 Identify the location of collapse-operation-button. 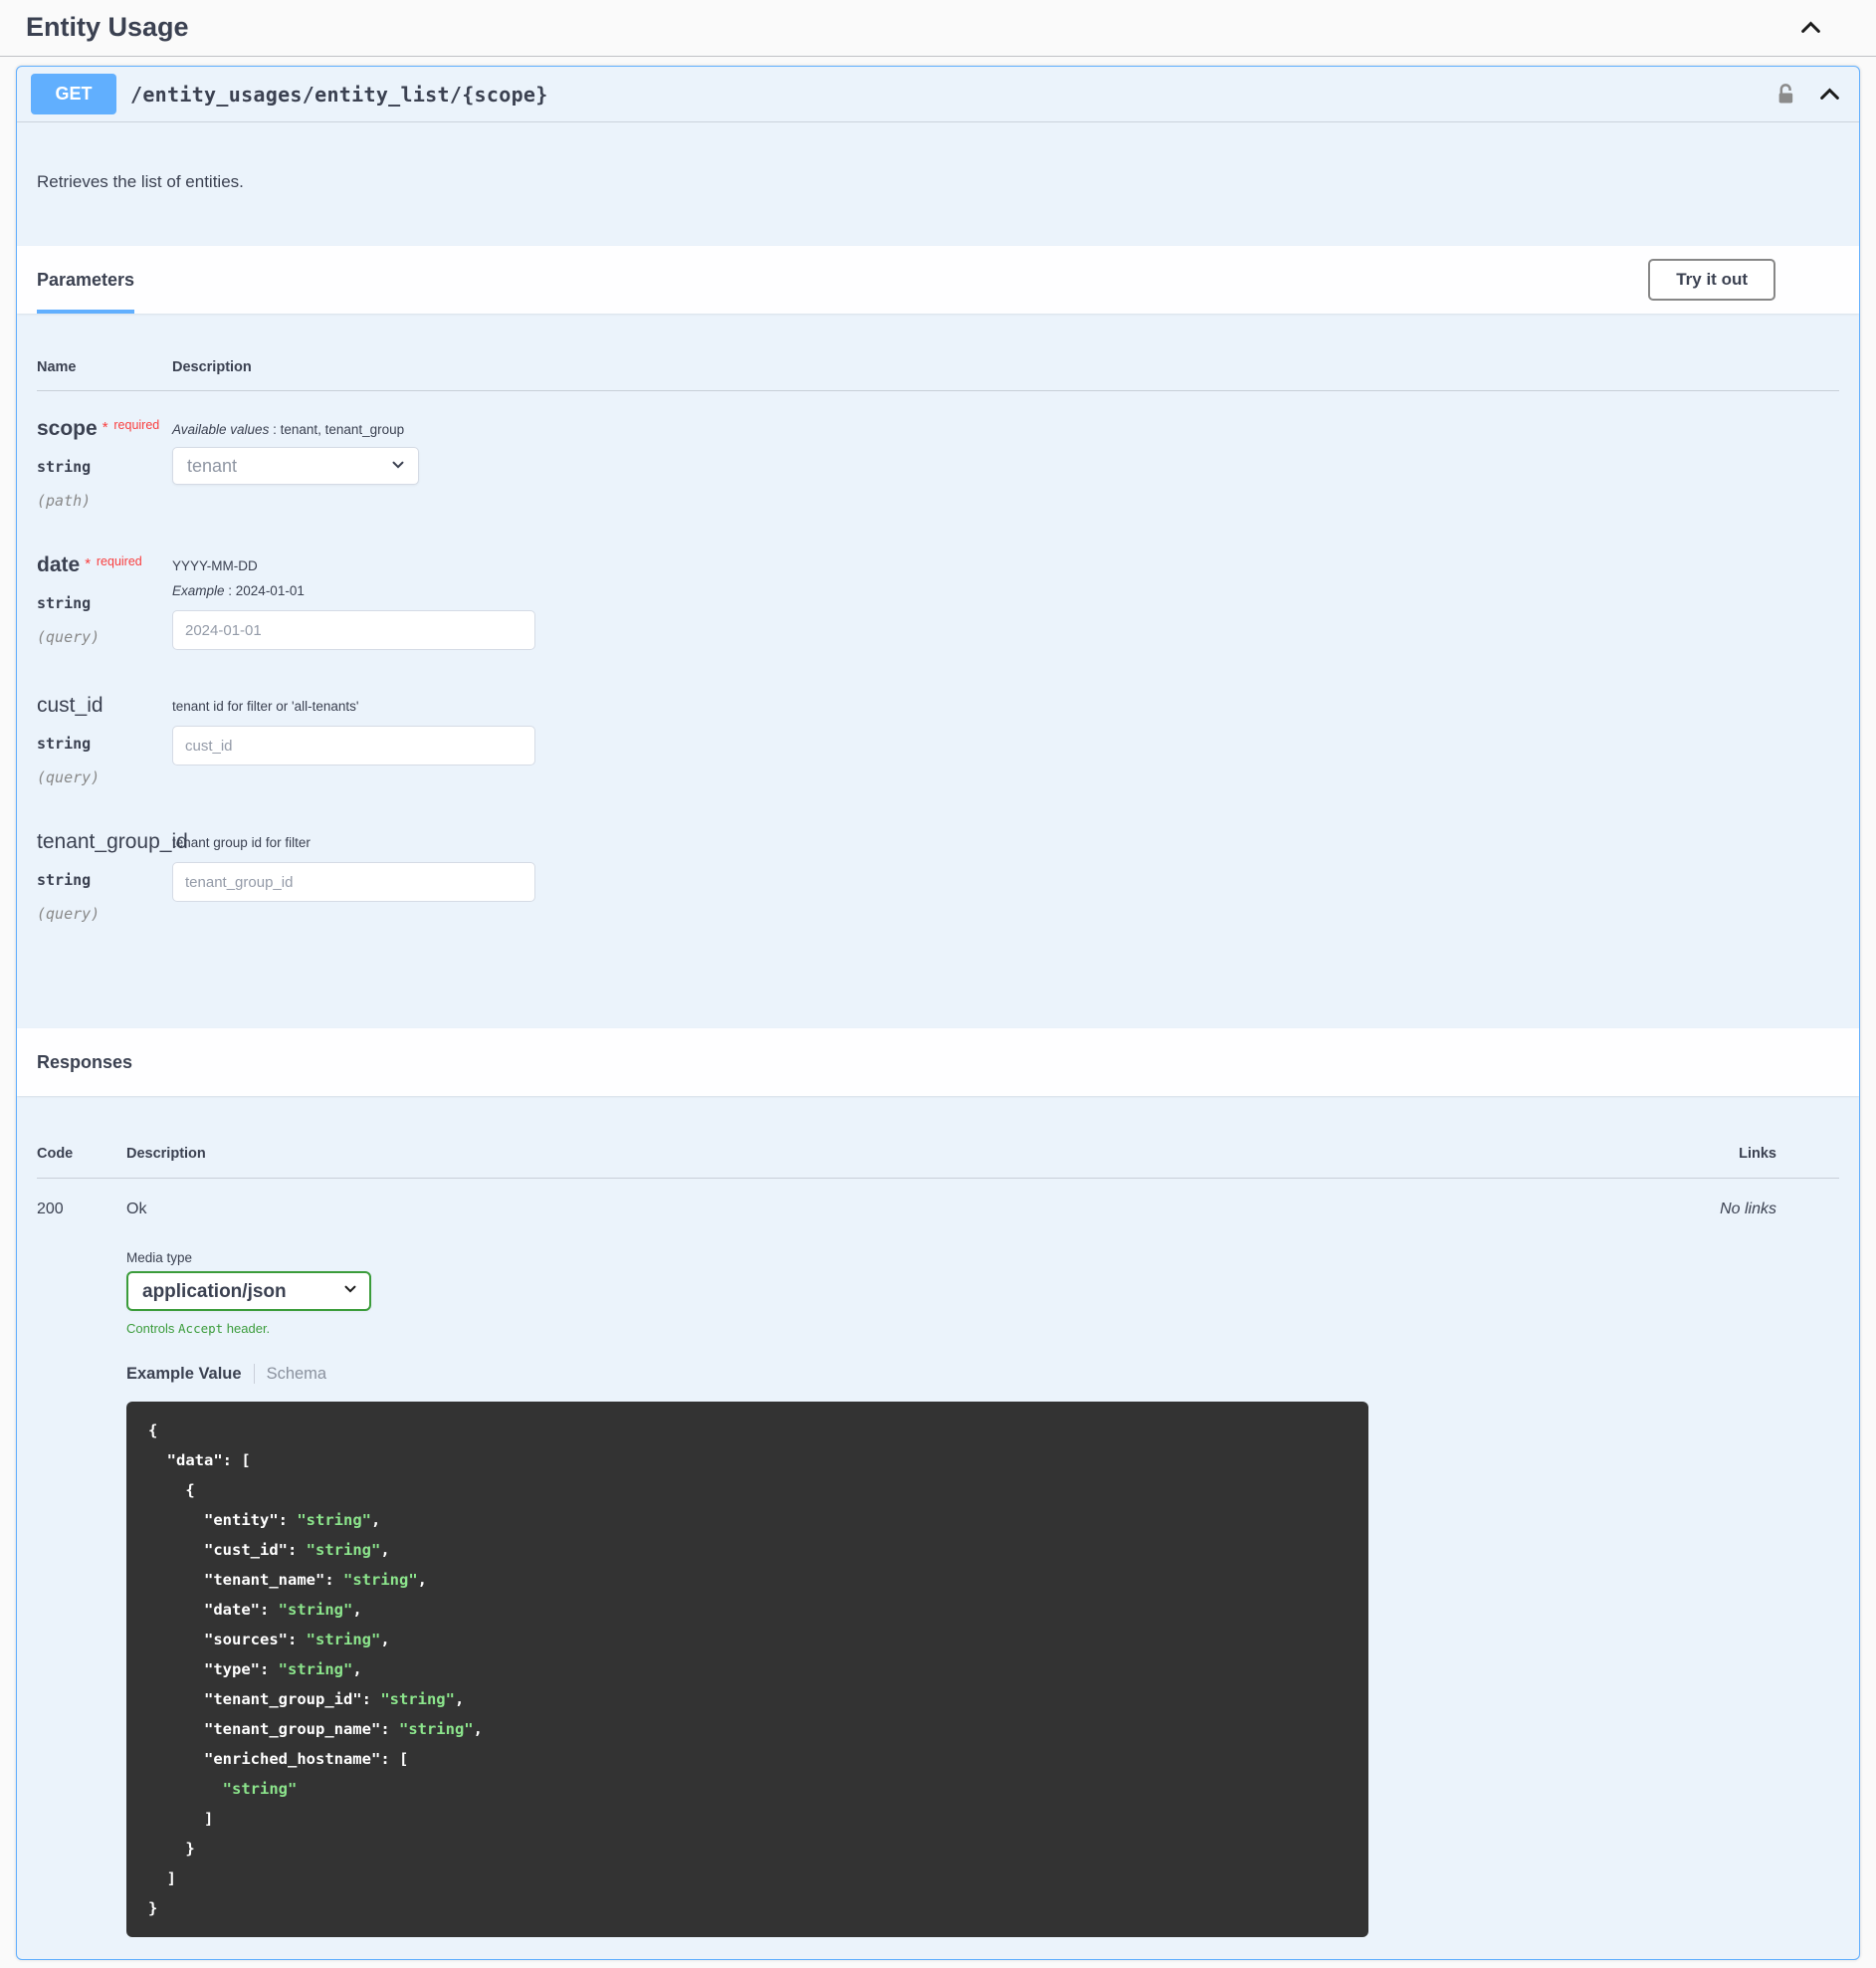
(1829, 94).